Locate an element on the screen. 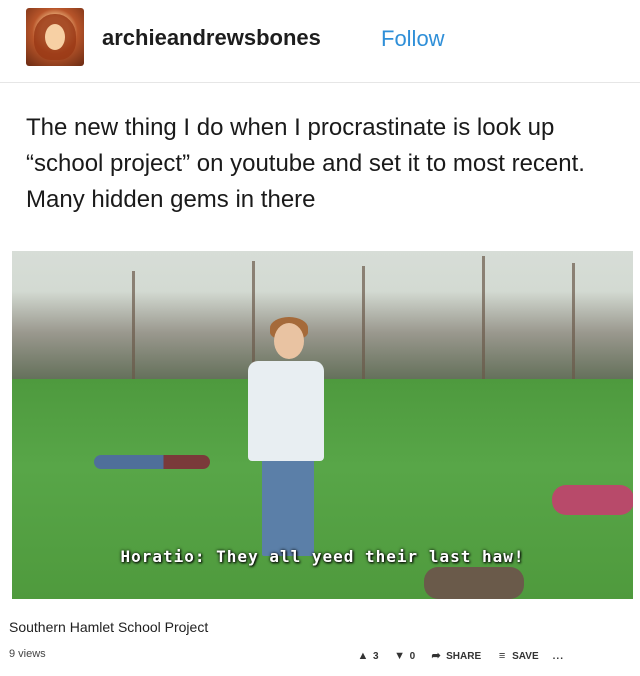  standing-person-head is located at coordinates (289, 341).